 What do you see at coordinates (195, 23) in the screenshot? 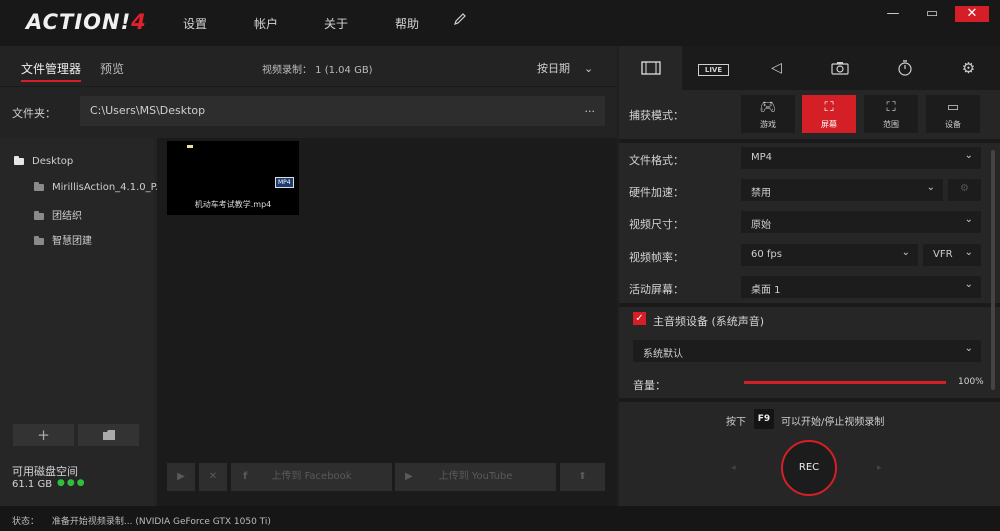
I see `menu-settings: 设置` at bounding box center [195, 23].